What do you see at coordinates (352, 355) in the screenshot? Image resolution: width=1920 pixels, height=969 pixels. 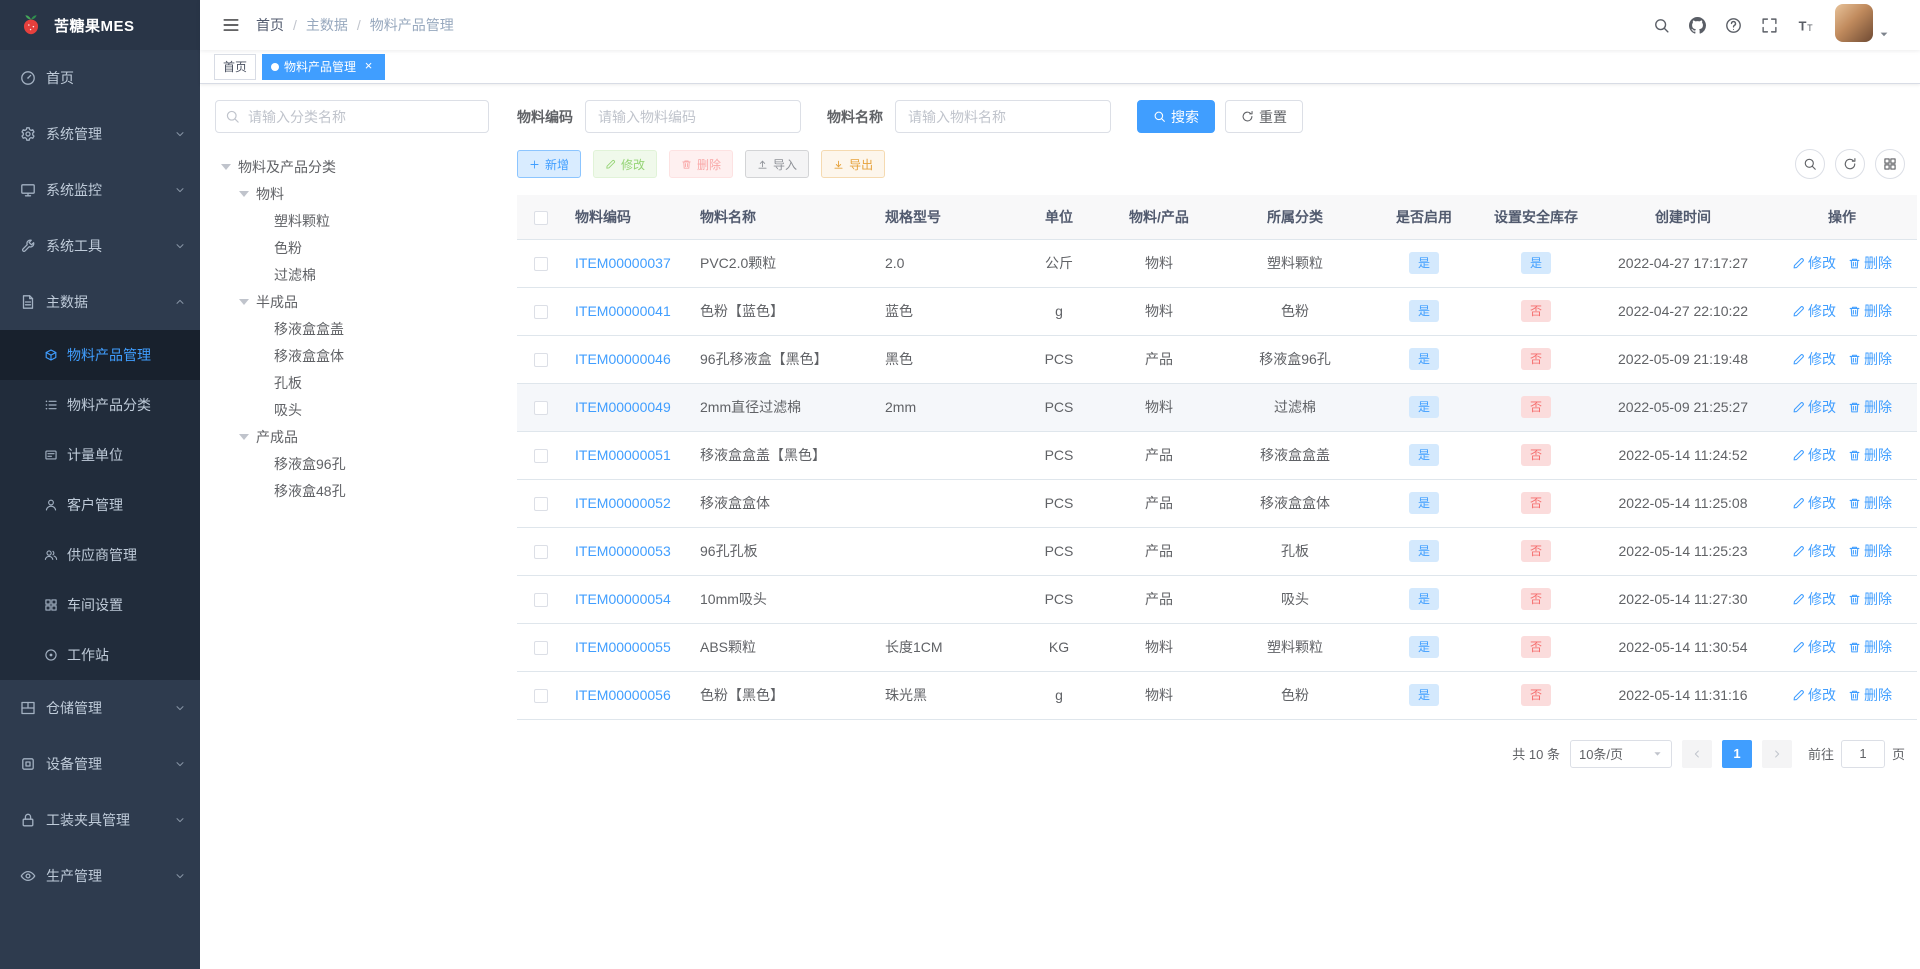 I see `tree-node: 移液盒盒体` at bounding box center [352, 355].